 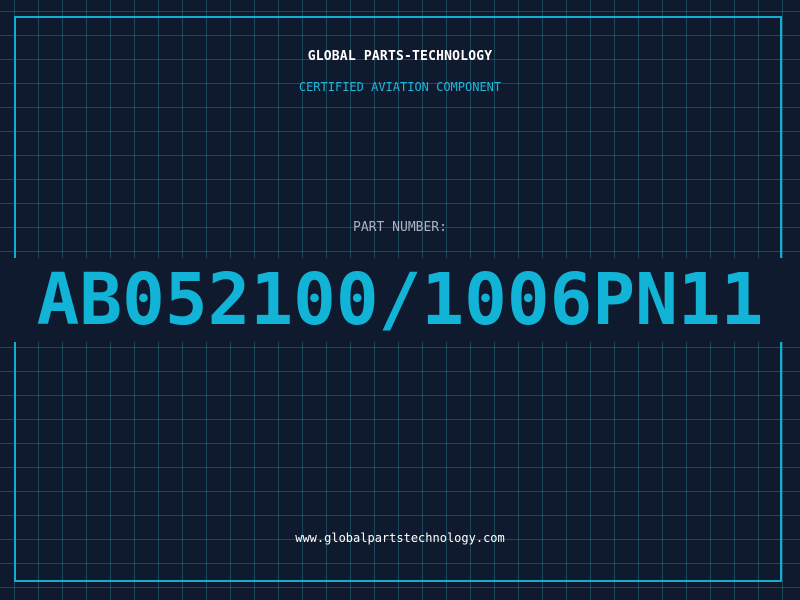 What do you see at coordinates (400, 87) in the screenshot?
I see `certification-subtitle: CERTIFIED AVIATION COMPONENT` at bounding box center [400, 87].